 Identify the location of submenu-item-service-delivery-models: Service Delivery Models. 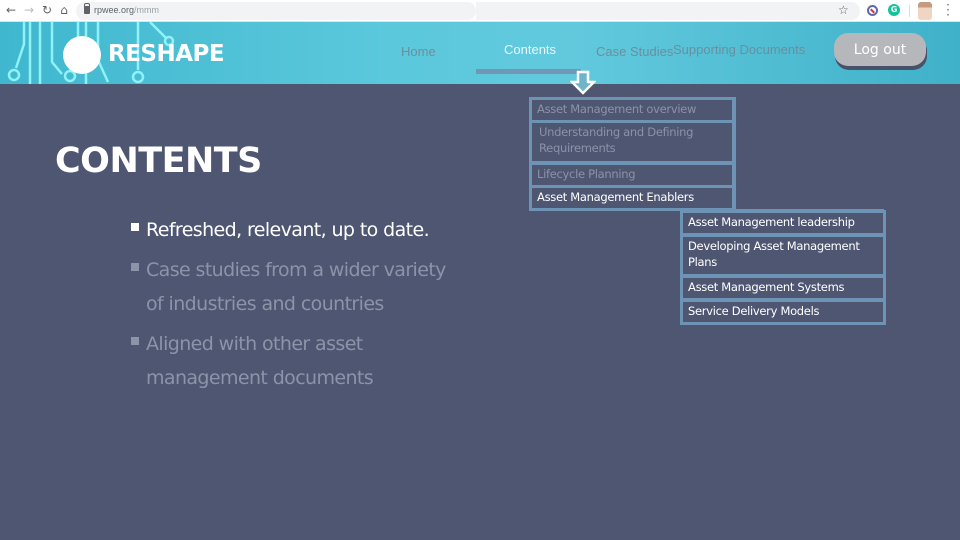
(783, 312).